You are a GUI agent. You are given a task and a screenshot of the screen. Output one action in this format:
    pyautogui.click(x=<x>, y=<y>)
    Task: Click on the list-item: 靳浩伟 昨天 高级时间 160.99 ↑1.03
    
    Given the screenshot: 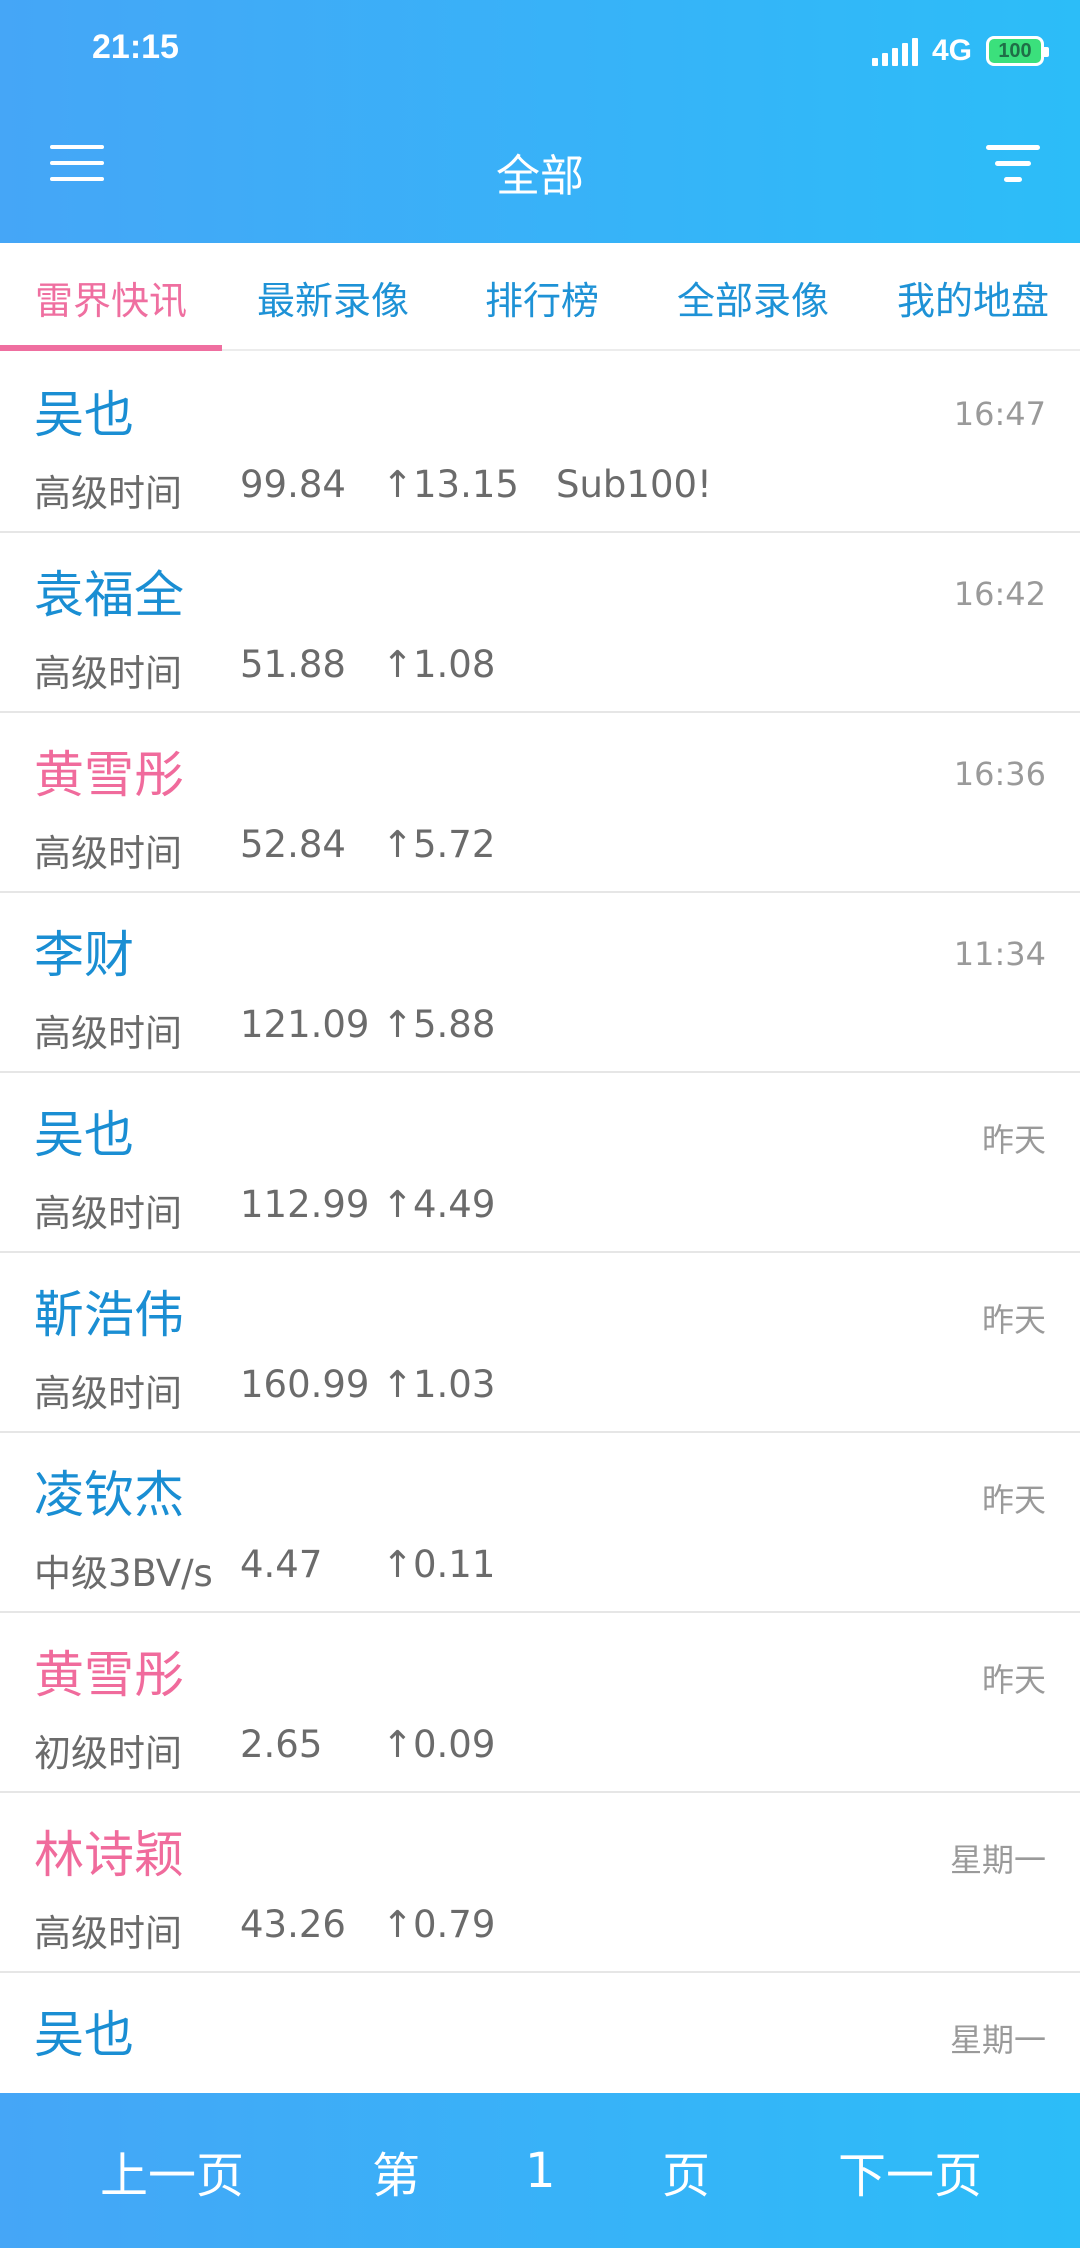 What is the action you would take?
    pyautogui.click(x=540, y=1343)
    